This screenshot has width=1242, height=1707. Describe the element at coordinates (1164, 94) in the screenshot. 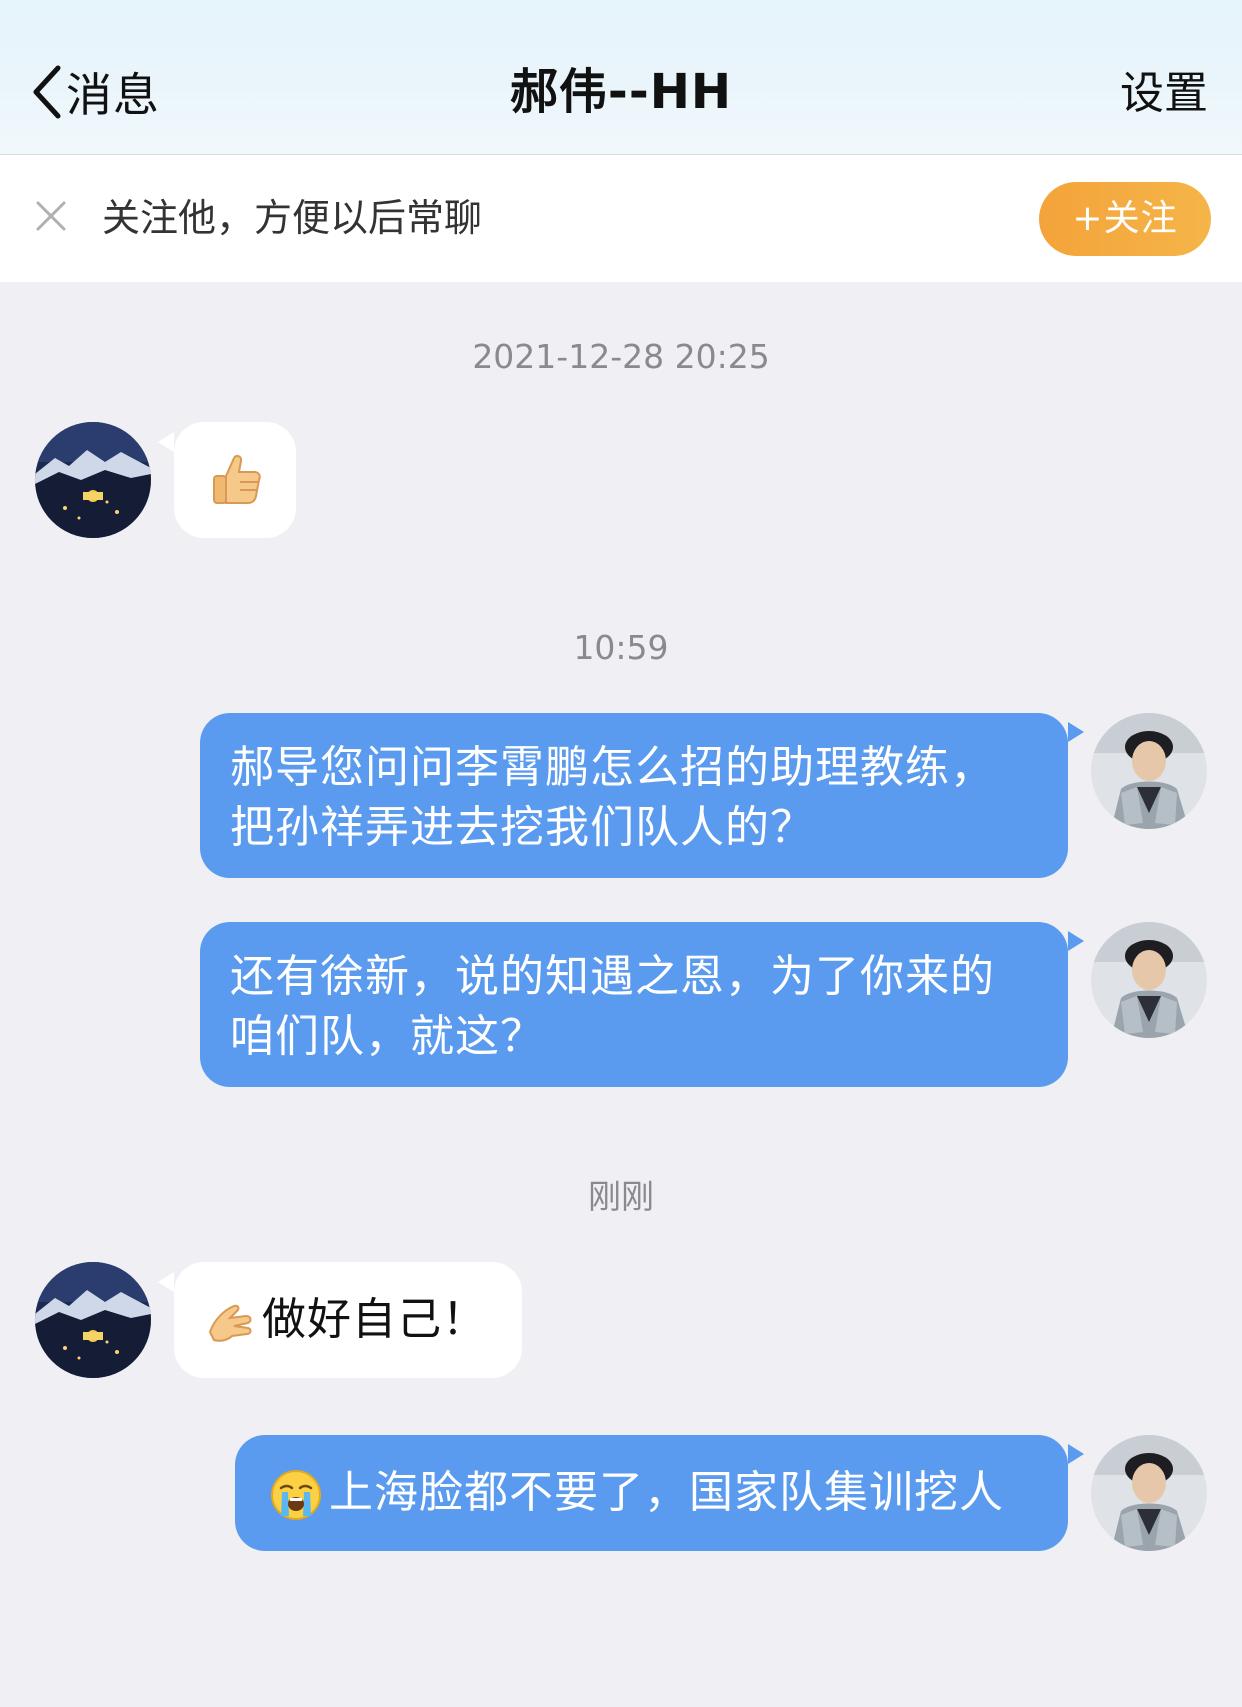

I see `settings-button: 设置` at that location.